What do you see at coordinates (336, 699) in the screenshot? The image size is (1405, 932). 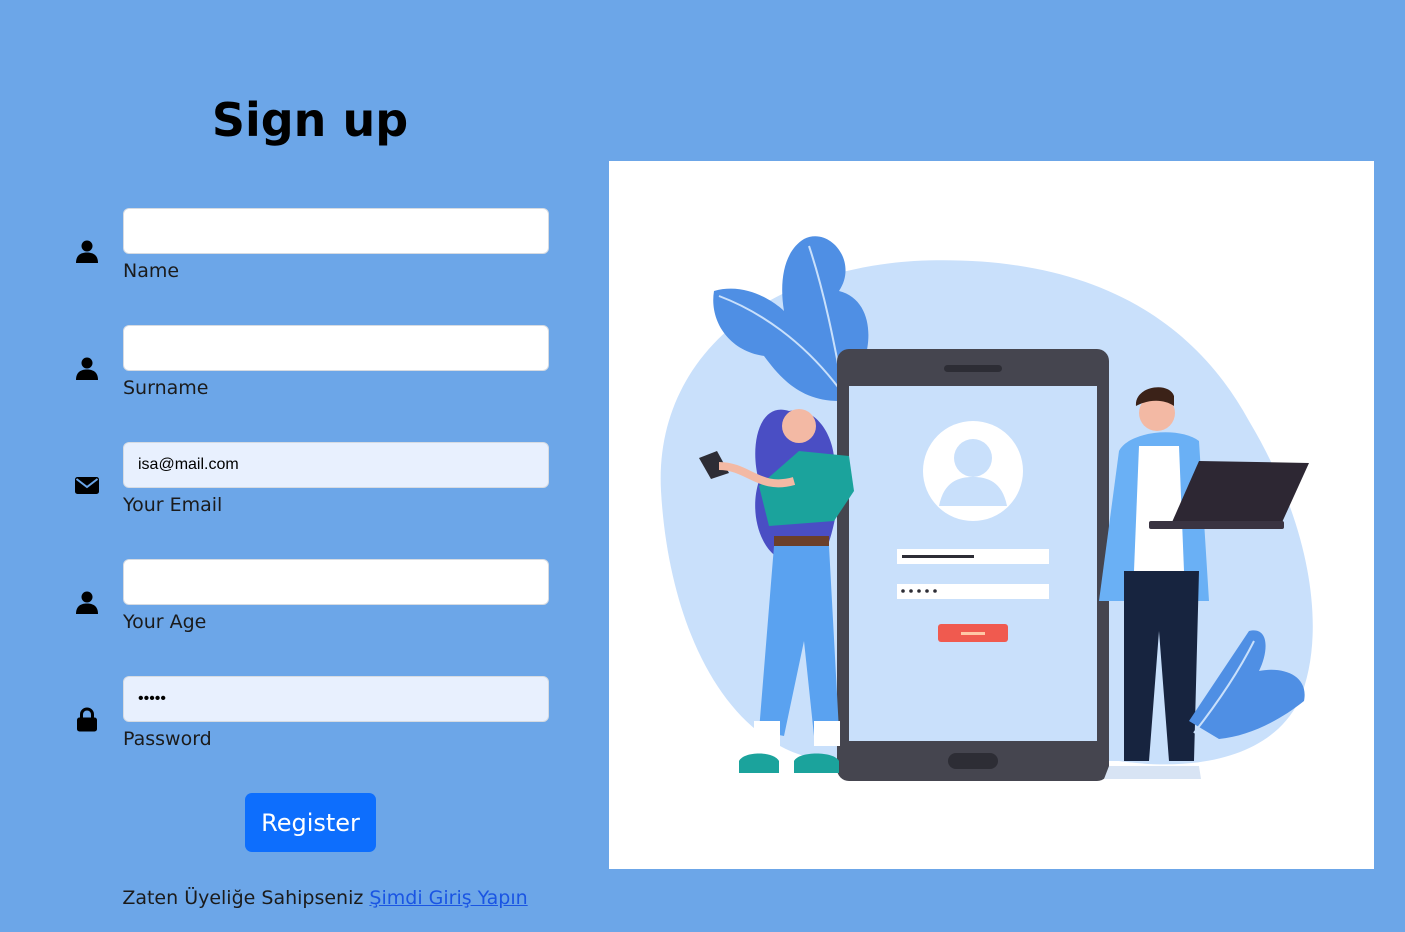 I see `password-input` at bounding box center [336, 699].